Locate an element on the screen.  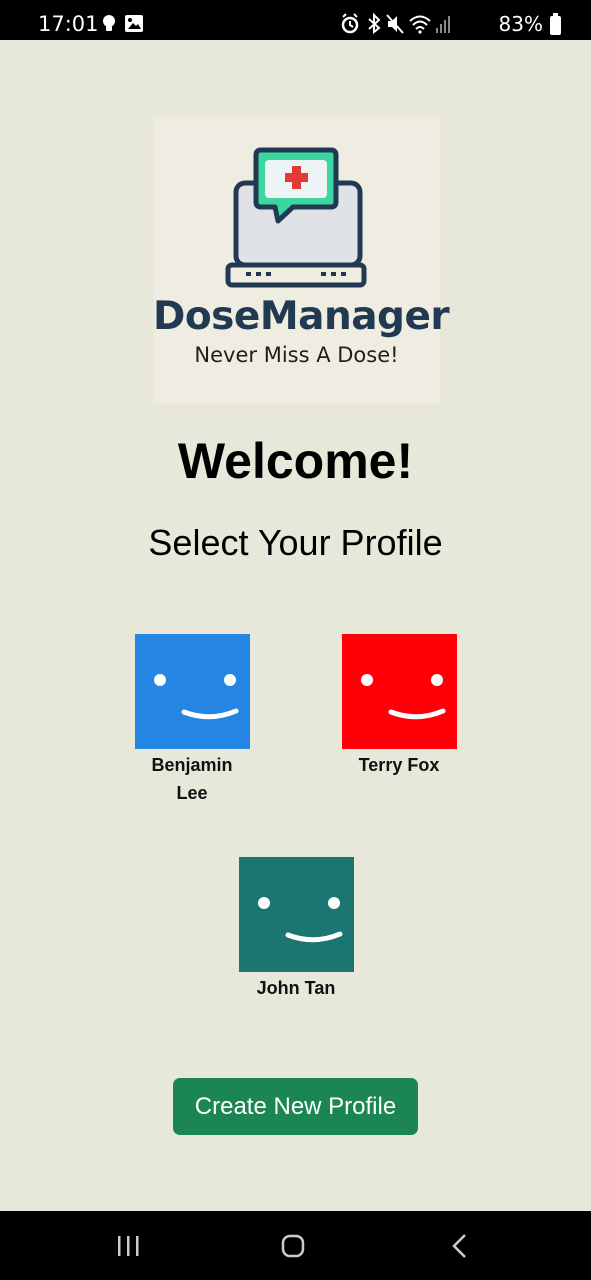
status-bar: 17:01 83% is located at coordinates (295, 20).